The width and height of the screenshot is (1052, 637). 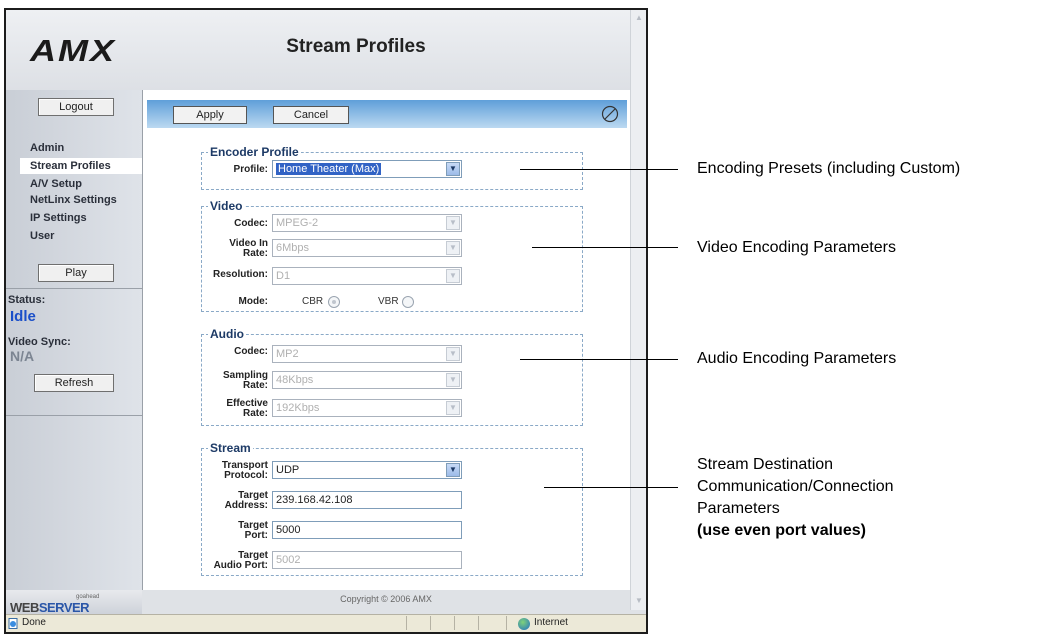 What do you see at coordinates (283, 276) in the screenshot?
I see `resolution-value: D1` at bounding box center [283, 276].